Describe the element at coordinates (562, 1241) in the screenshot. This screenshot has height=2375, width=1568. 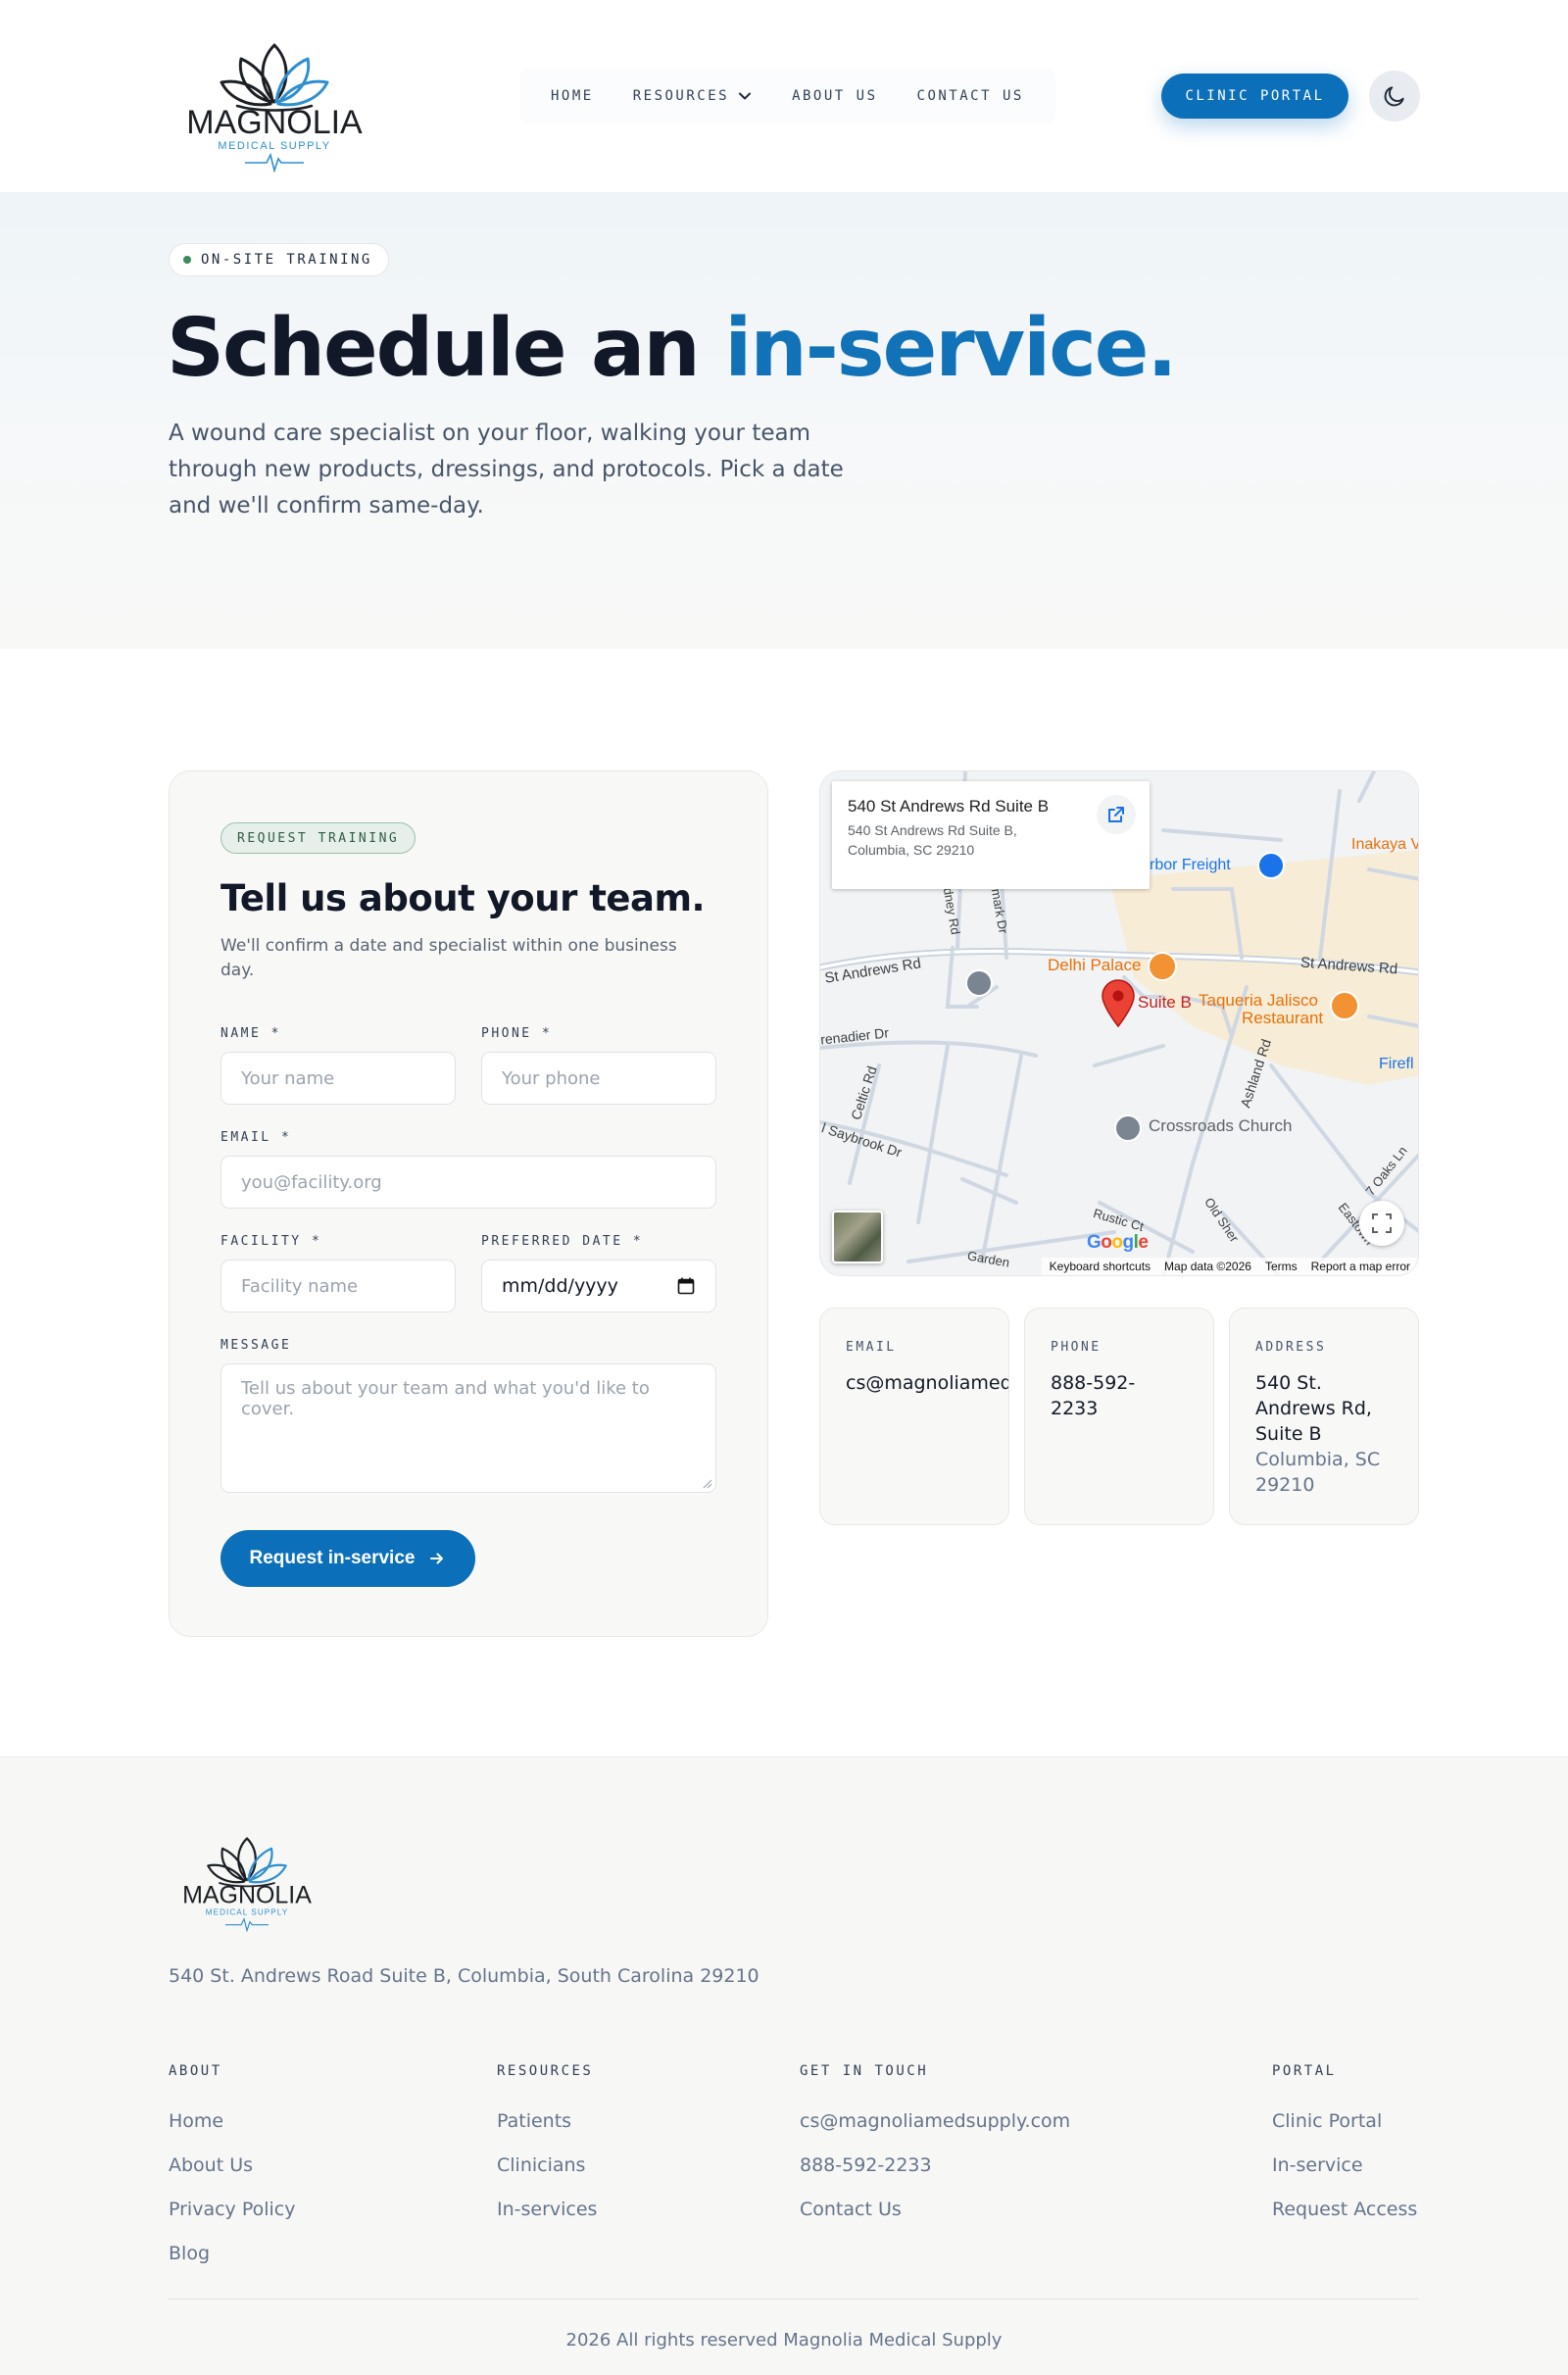
I see `date-label: PREFERRED DATE *` at that location.